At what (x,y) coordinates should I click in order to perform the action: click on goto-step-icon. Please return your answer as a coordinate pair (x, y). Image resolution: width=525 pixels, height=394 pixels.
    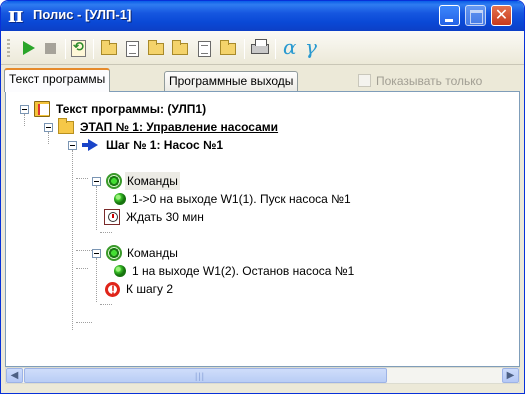
    Looking at the image, I should click on (112, 290).